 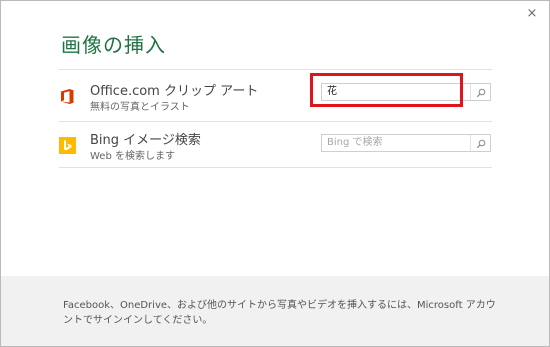 I want to click on bing-search-box, so click(x=406, y=143).